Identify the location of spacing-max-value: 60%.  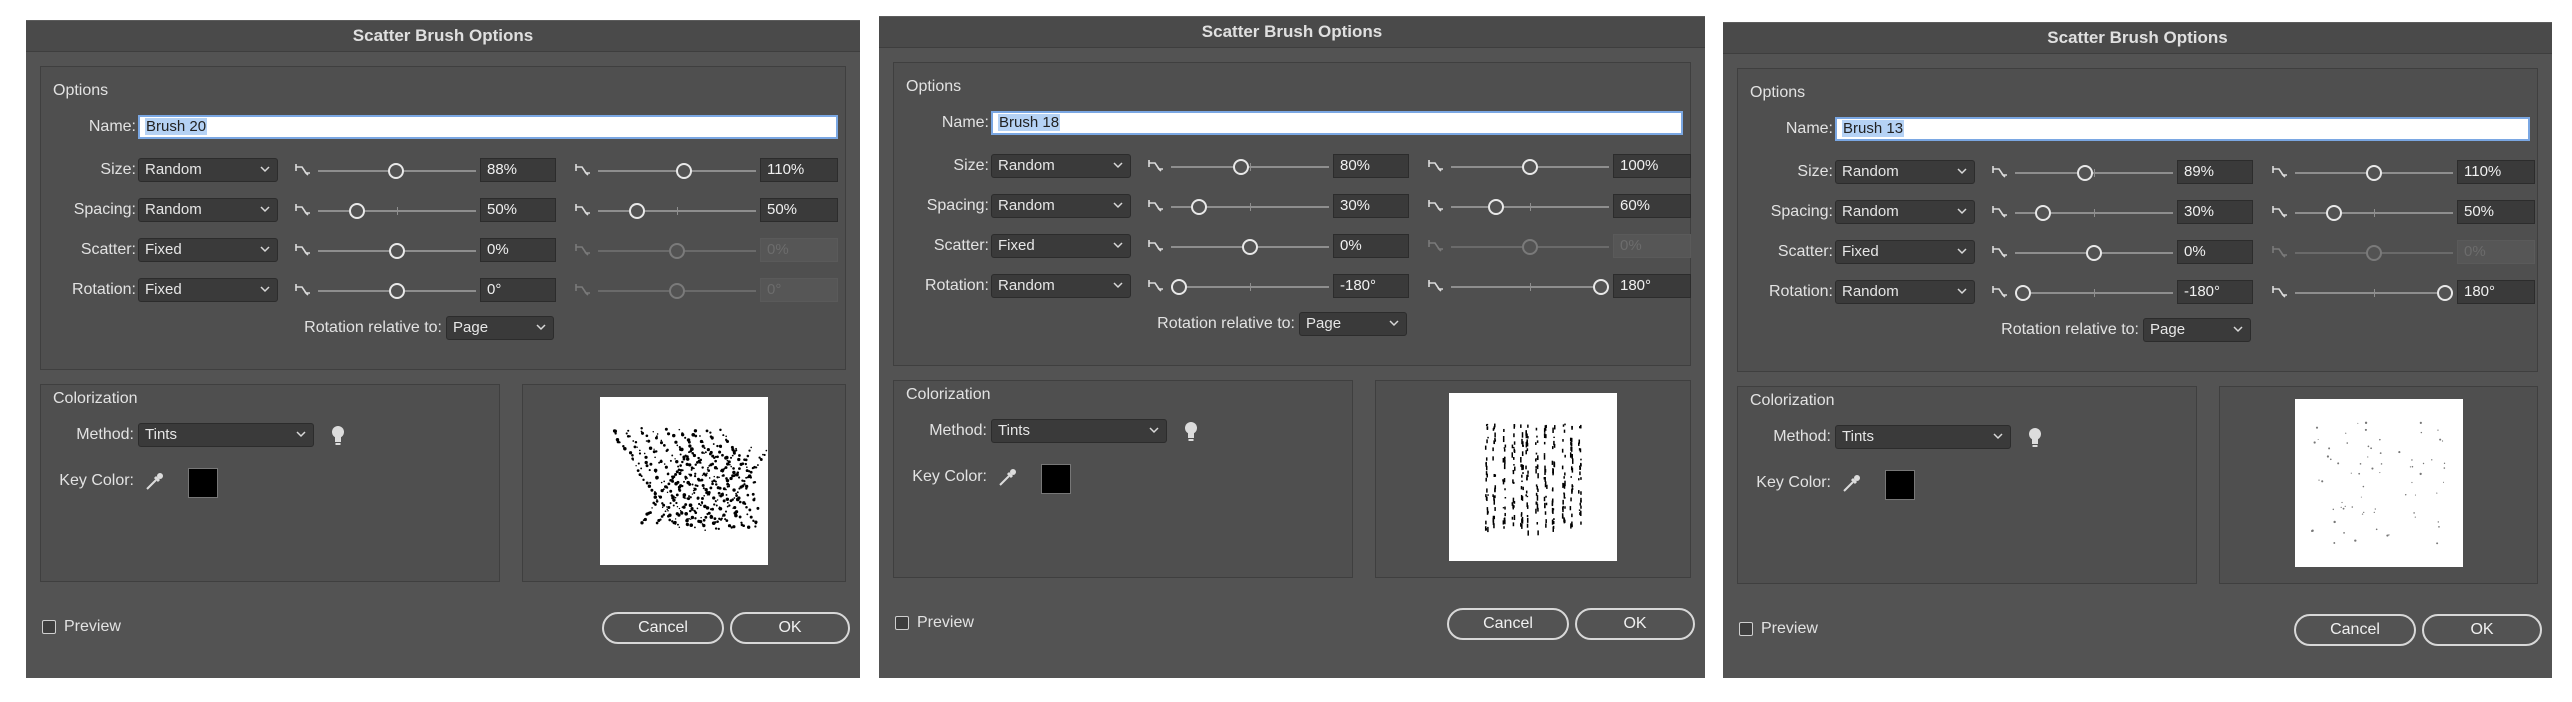
(1652, 206).